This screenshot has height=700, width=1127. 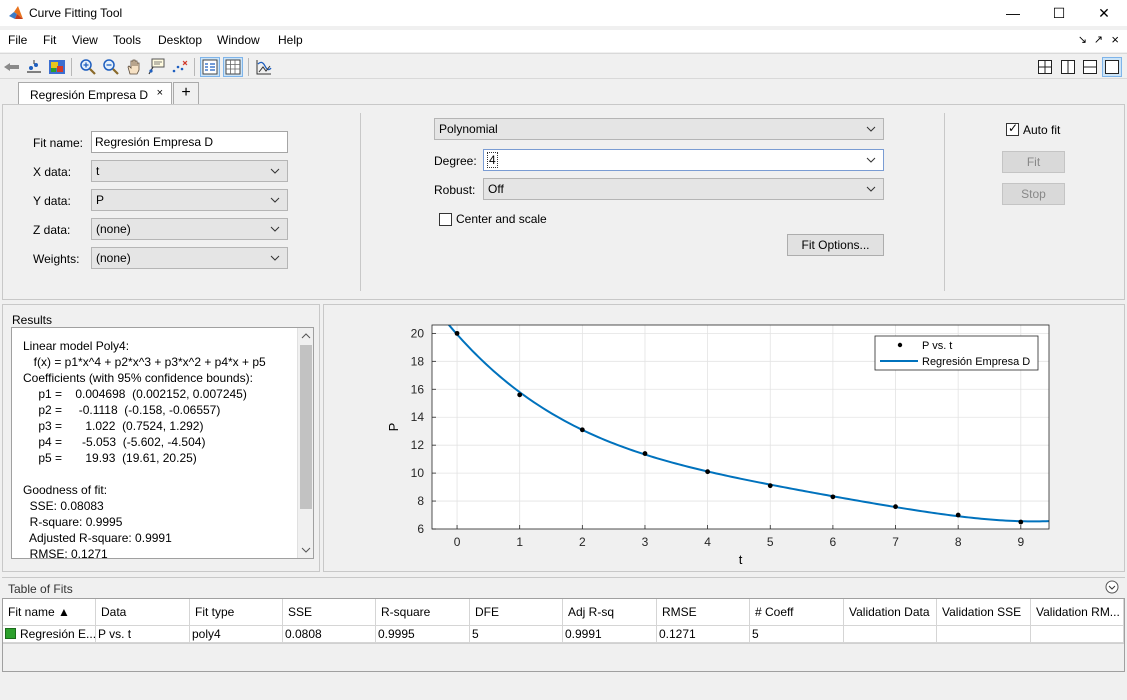 I want to click on pan-back-icon, so click(x=12, y=67).